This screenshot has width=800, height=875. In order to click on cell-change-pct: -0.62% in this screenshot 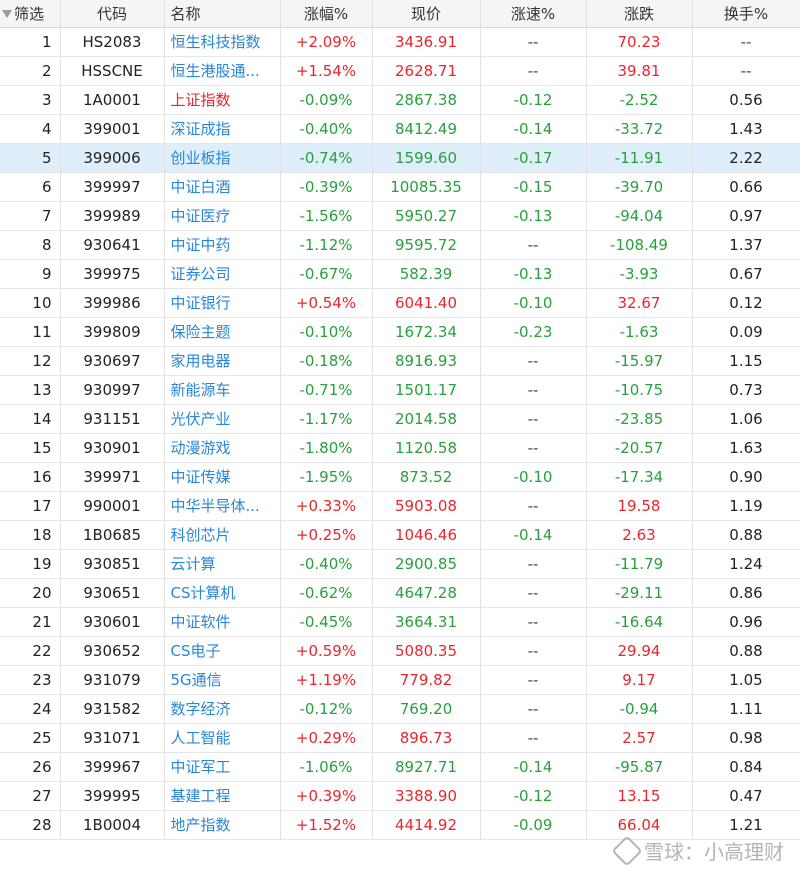, I will do `click(326, 593)`.